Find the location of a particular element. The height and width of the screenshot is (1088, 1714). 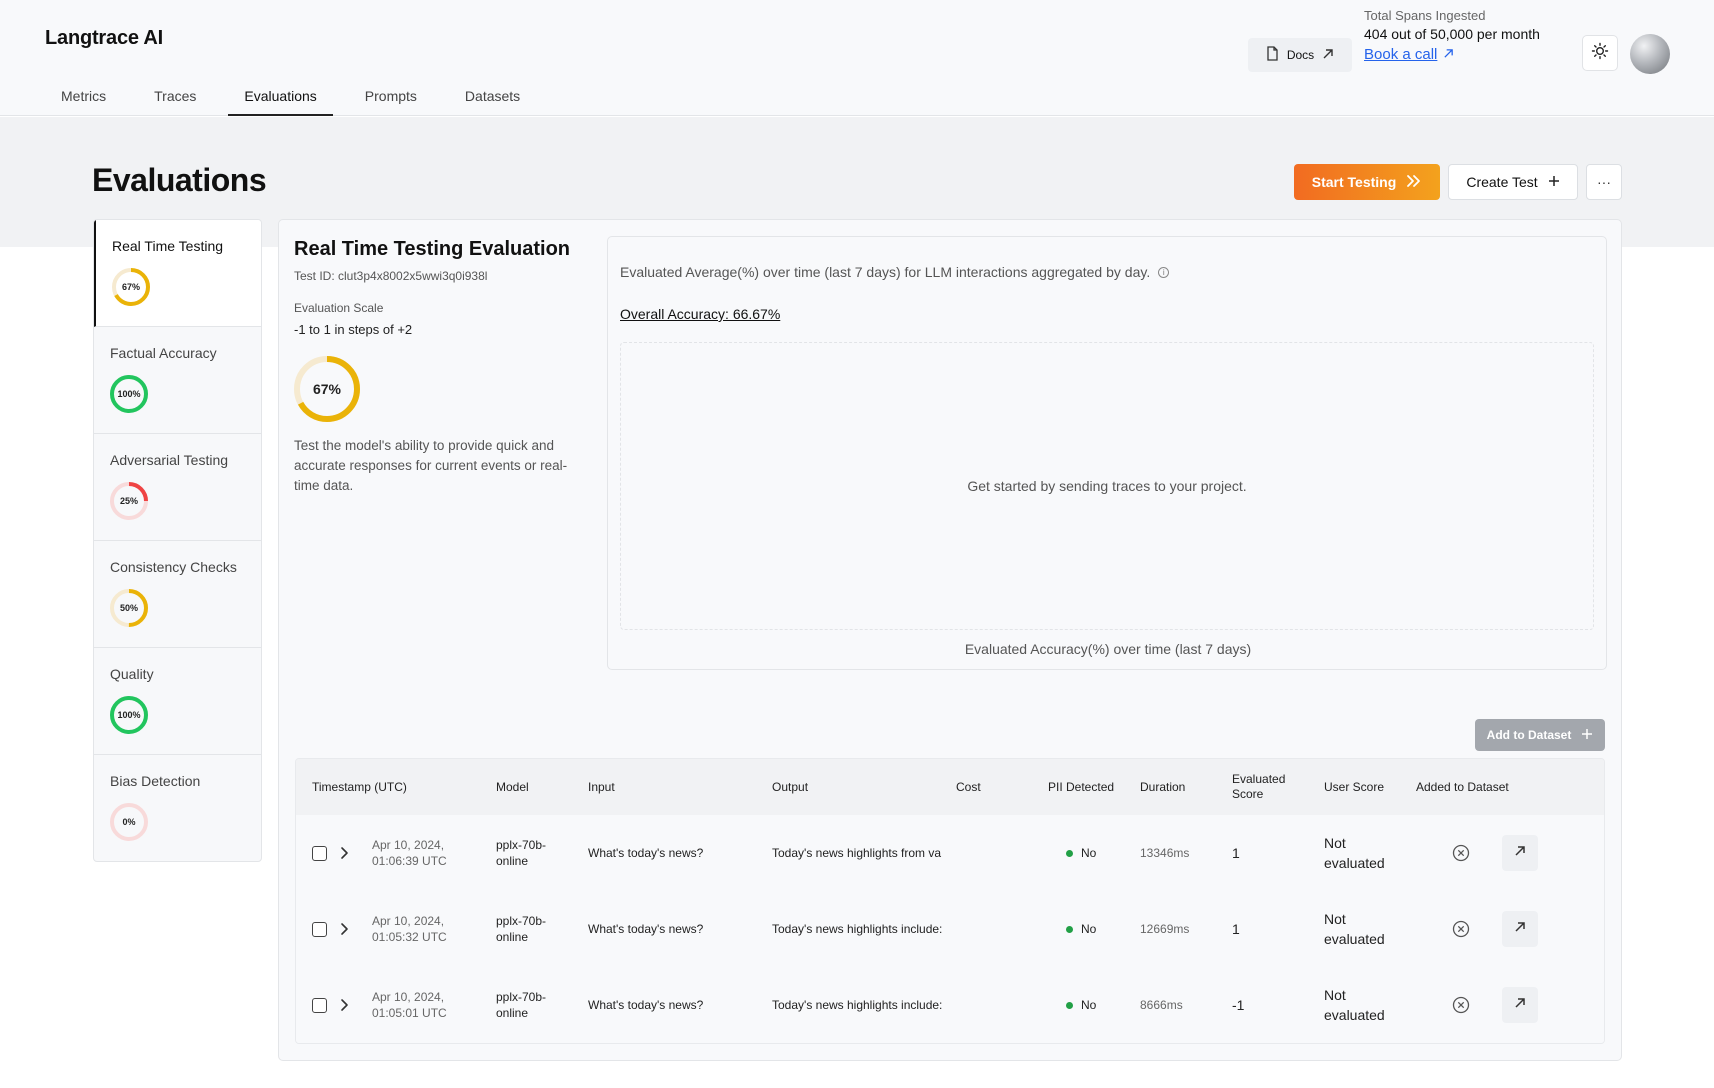

tab-metrics: Metrics is located at coordinates (83, 99).